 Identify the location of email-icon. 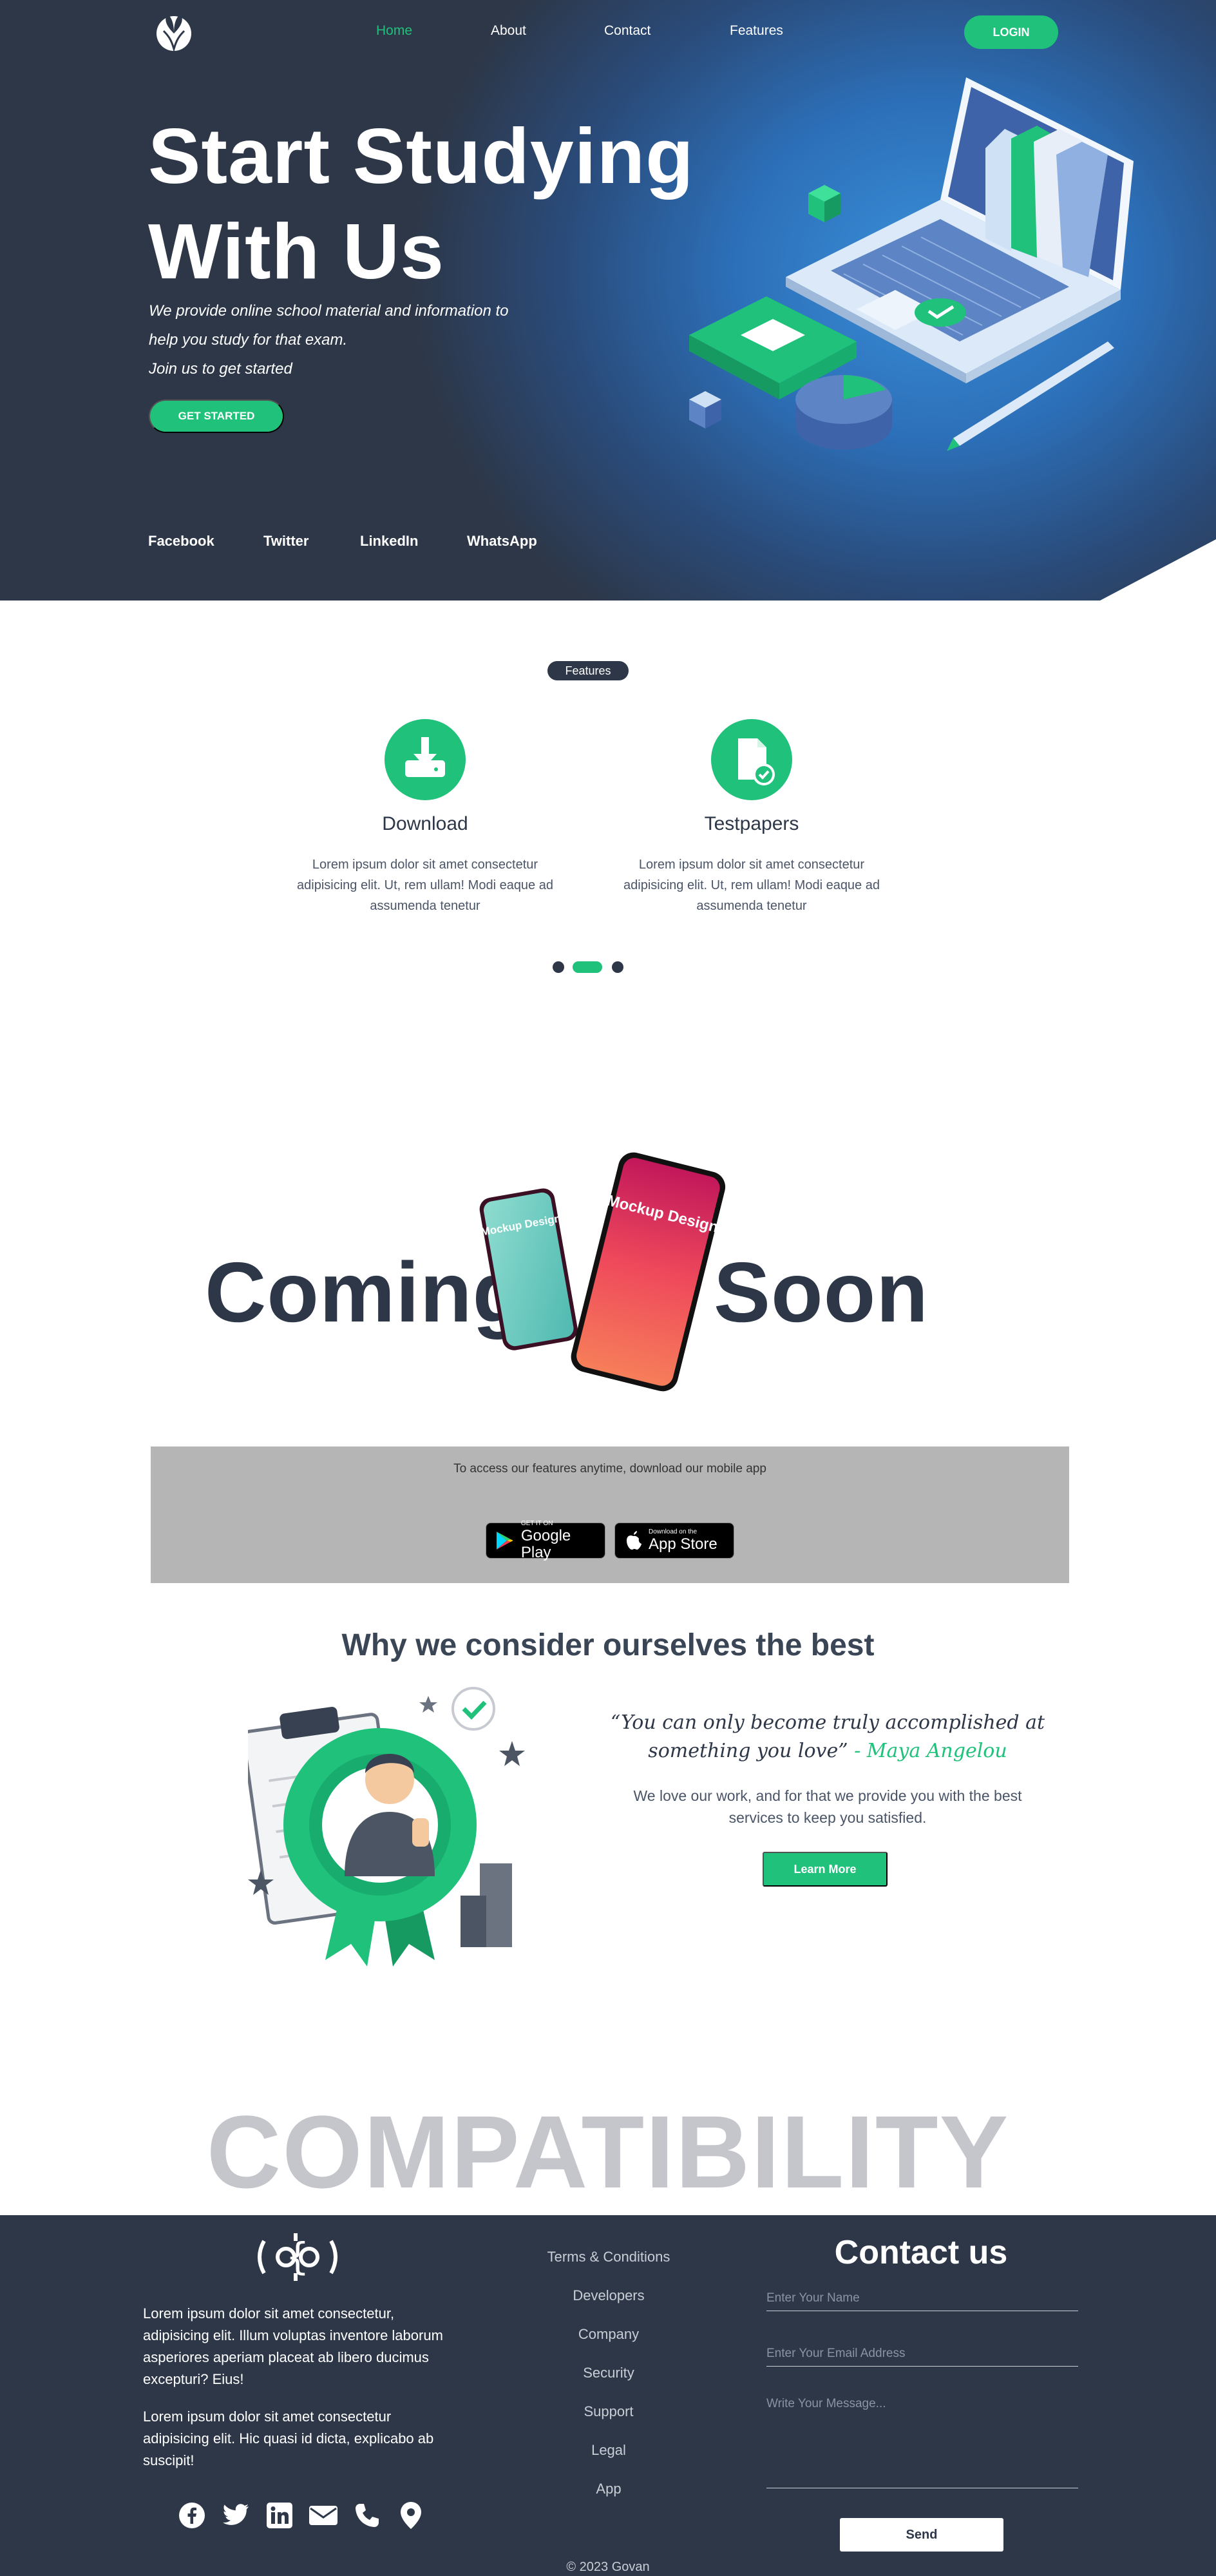
(323, 2516).